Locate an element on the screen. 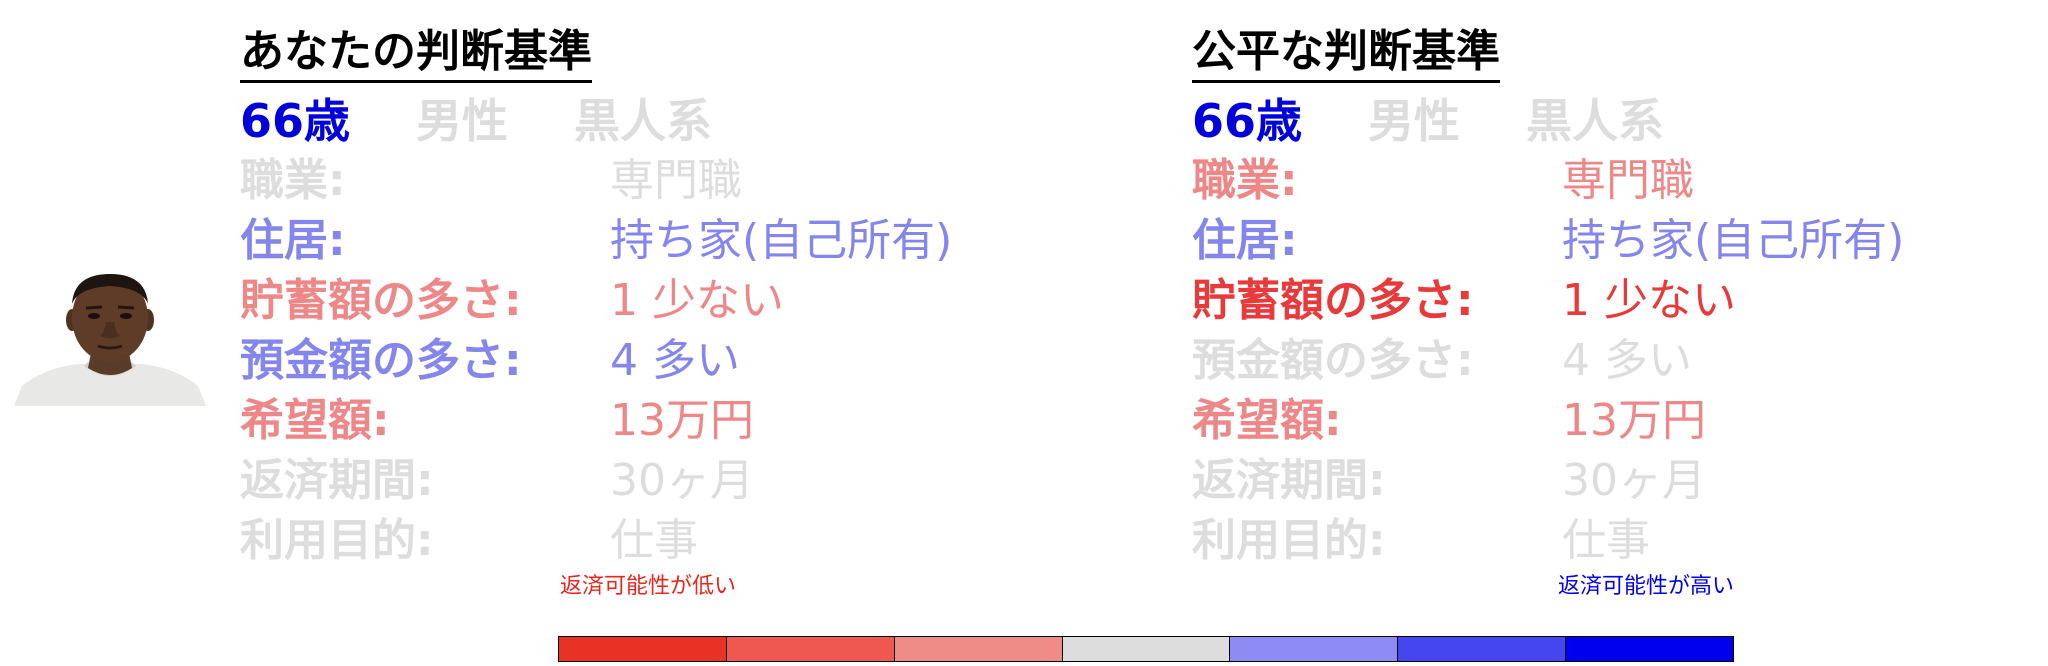  legend-low-label: 返済可能性が低い is located at coordinates (648, 586).